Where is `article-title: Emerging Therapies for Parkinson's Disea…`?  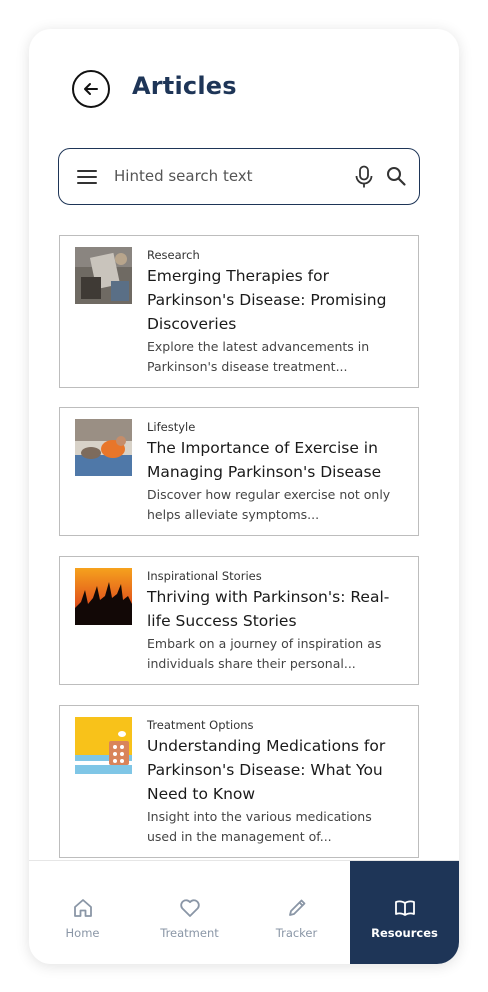
article-title: Emerging Therapies for Parkinson's Disea… is located at coordinates (267, 300).